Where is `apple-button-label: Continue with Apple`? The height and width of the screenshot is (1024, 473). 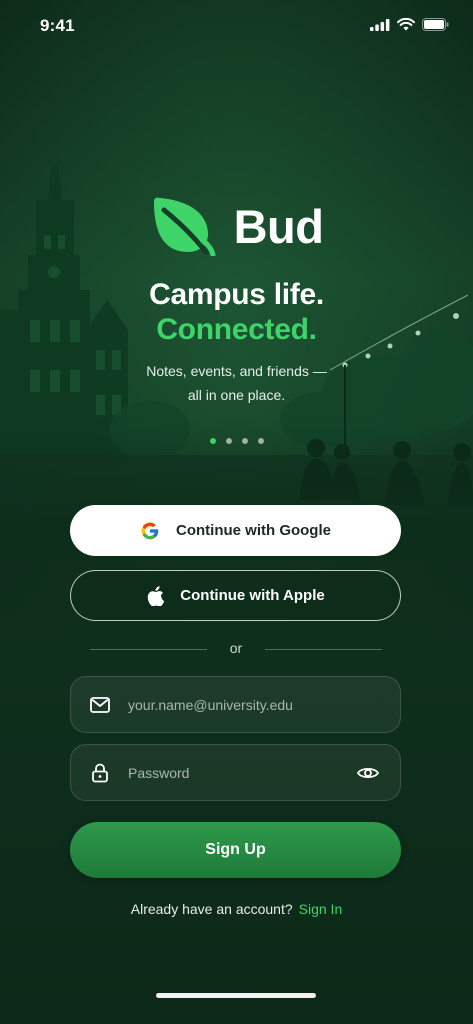
apple-button-label: Continue with Apple is located at coordinates (252, 595).